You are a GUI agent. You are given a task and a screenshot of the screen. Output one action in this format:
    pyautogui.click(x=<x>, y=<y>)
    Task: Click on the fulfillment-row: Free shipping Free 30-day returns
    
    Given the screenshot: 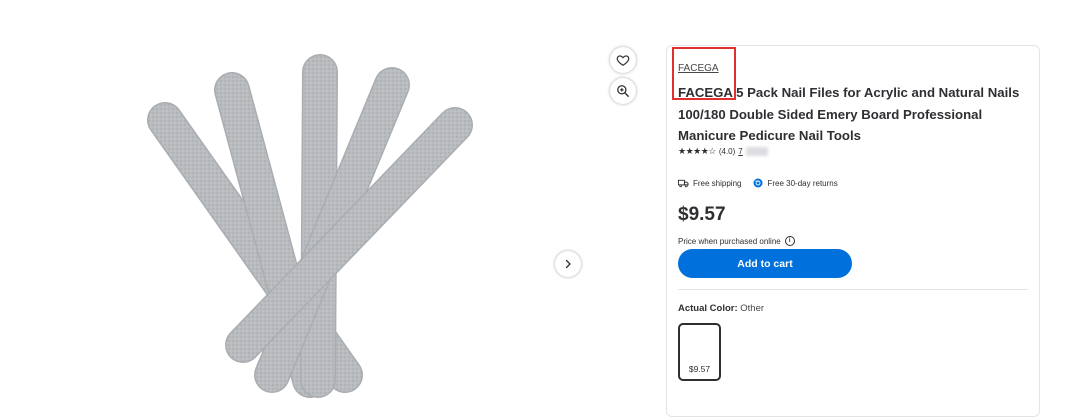 What is the action you would take?
    pyautogui.click(x=764, y=183)
    